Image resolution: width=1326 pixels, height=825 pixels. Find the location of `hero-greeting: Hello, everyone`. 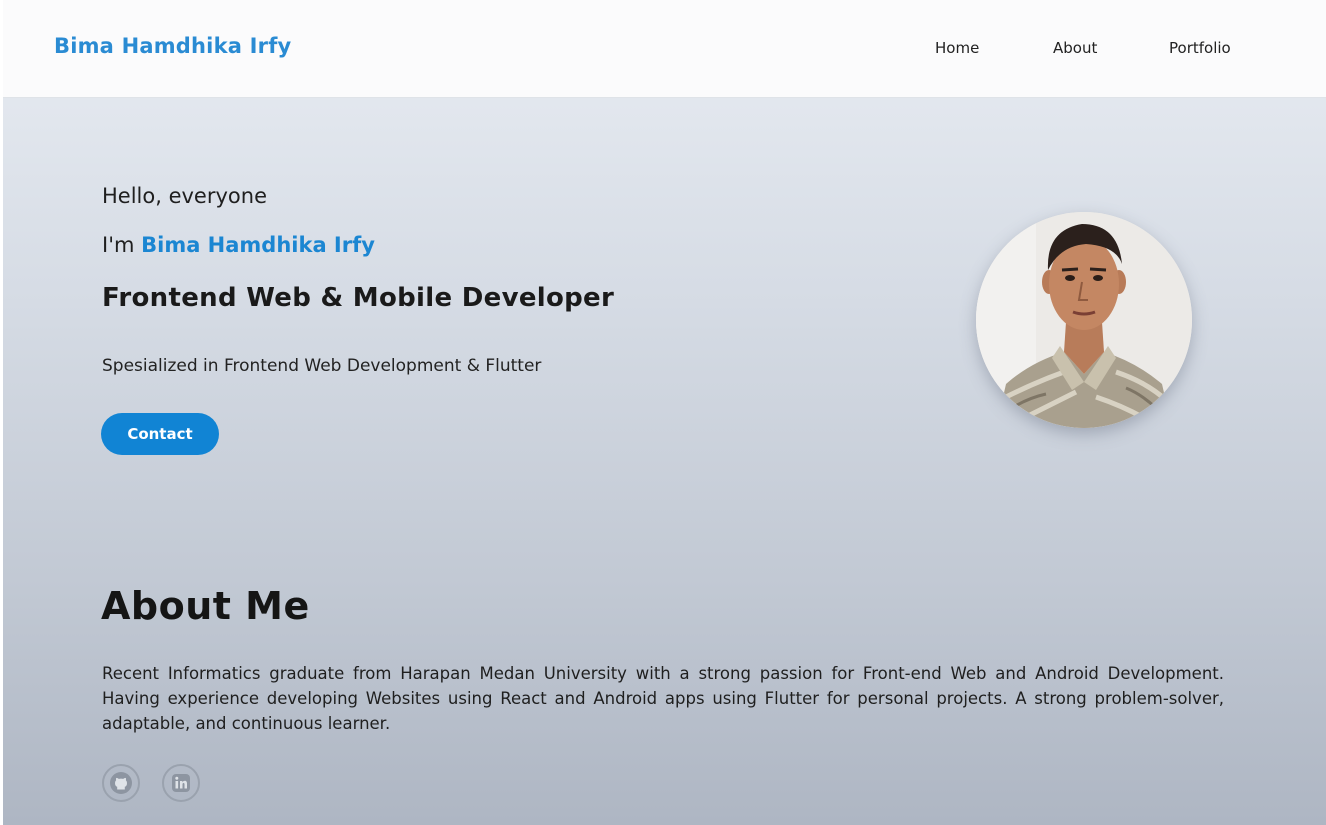

hero-greeting: Hello, everyone is located at coordinates (184, 196).